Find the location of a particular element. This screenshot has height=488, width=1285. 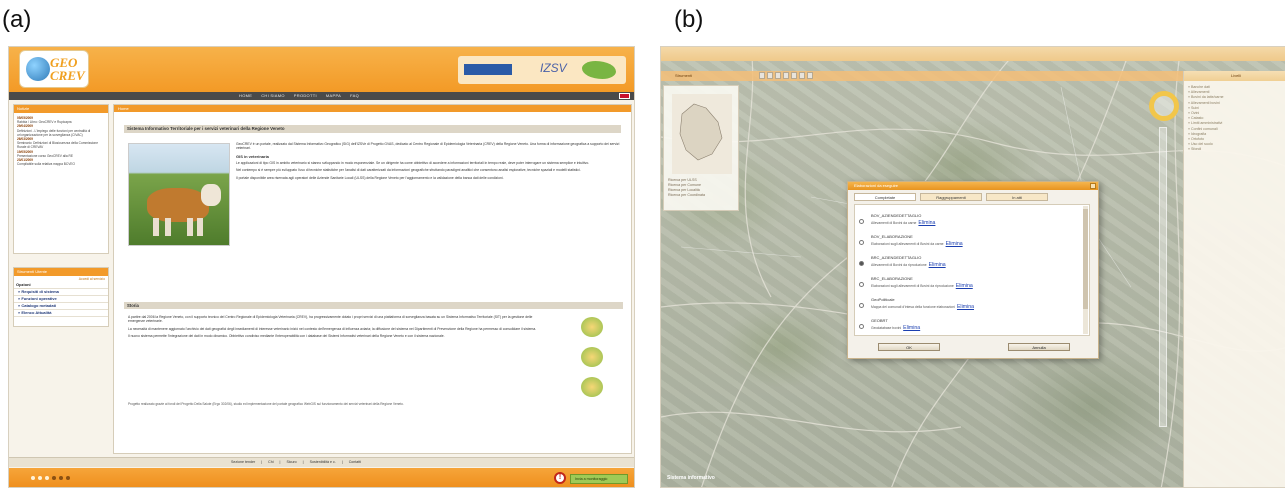

history-title: Storia is located at coordinates (373, 305).